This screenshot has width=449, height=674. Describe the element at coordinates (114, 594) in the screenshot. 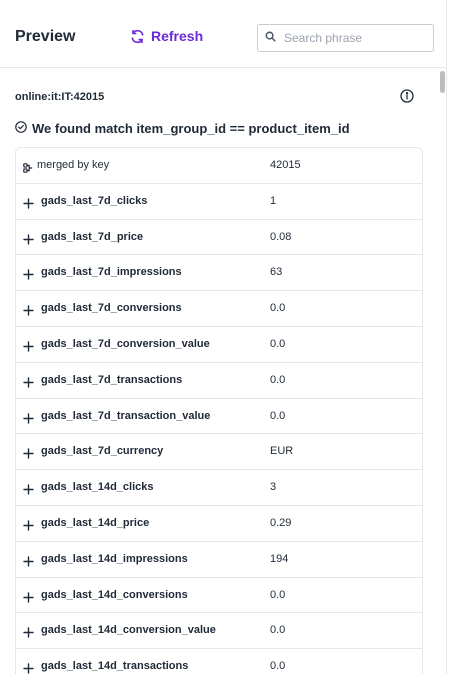

I see `row-key: gads_last_14d_conversions` at that location.